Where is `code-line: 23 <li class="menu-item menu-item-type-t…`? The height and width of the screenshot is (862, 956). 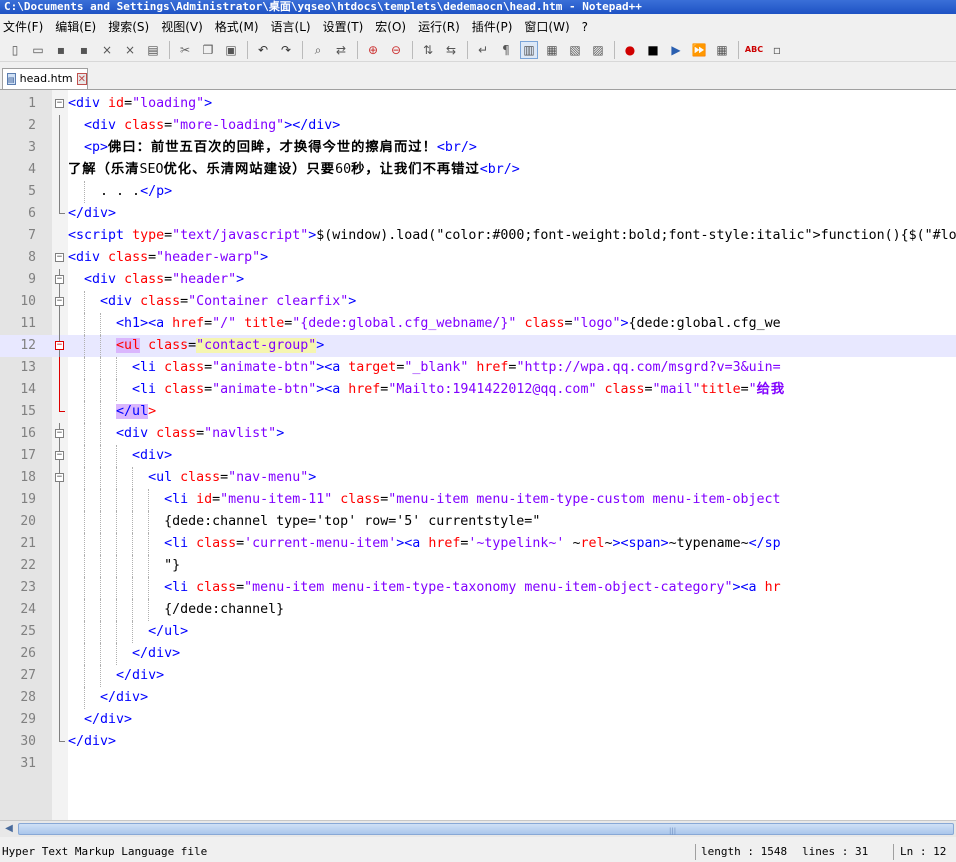
code-line: 23 <li class="menu-item menu-item-type-t… is located at coordinates (478, 588).